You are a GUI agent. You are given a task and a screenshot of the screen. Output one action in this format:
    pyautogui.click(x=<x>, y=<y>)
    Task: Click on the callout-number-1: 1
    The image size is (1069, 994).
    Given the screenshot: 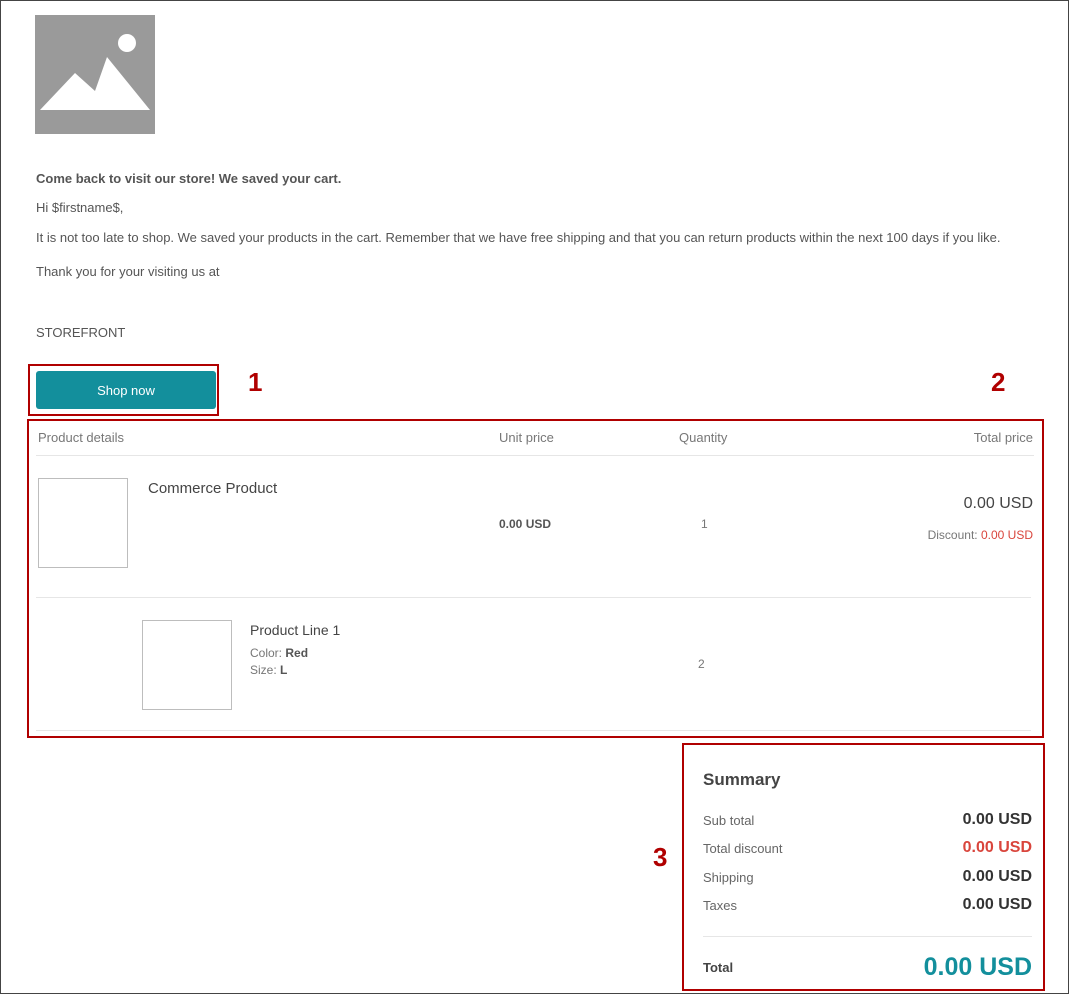 What is the action you would take?
    pyautogui.click(x=255, y=382)
    